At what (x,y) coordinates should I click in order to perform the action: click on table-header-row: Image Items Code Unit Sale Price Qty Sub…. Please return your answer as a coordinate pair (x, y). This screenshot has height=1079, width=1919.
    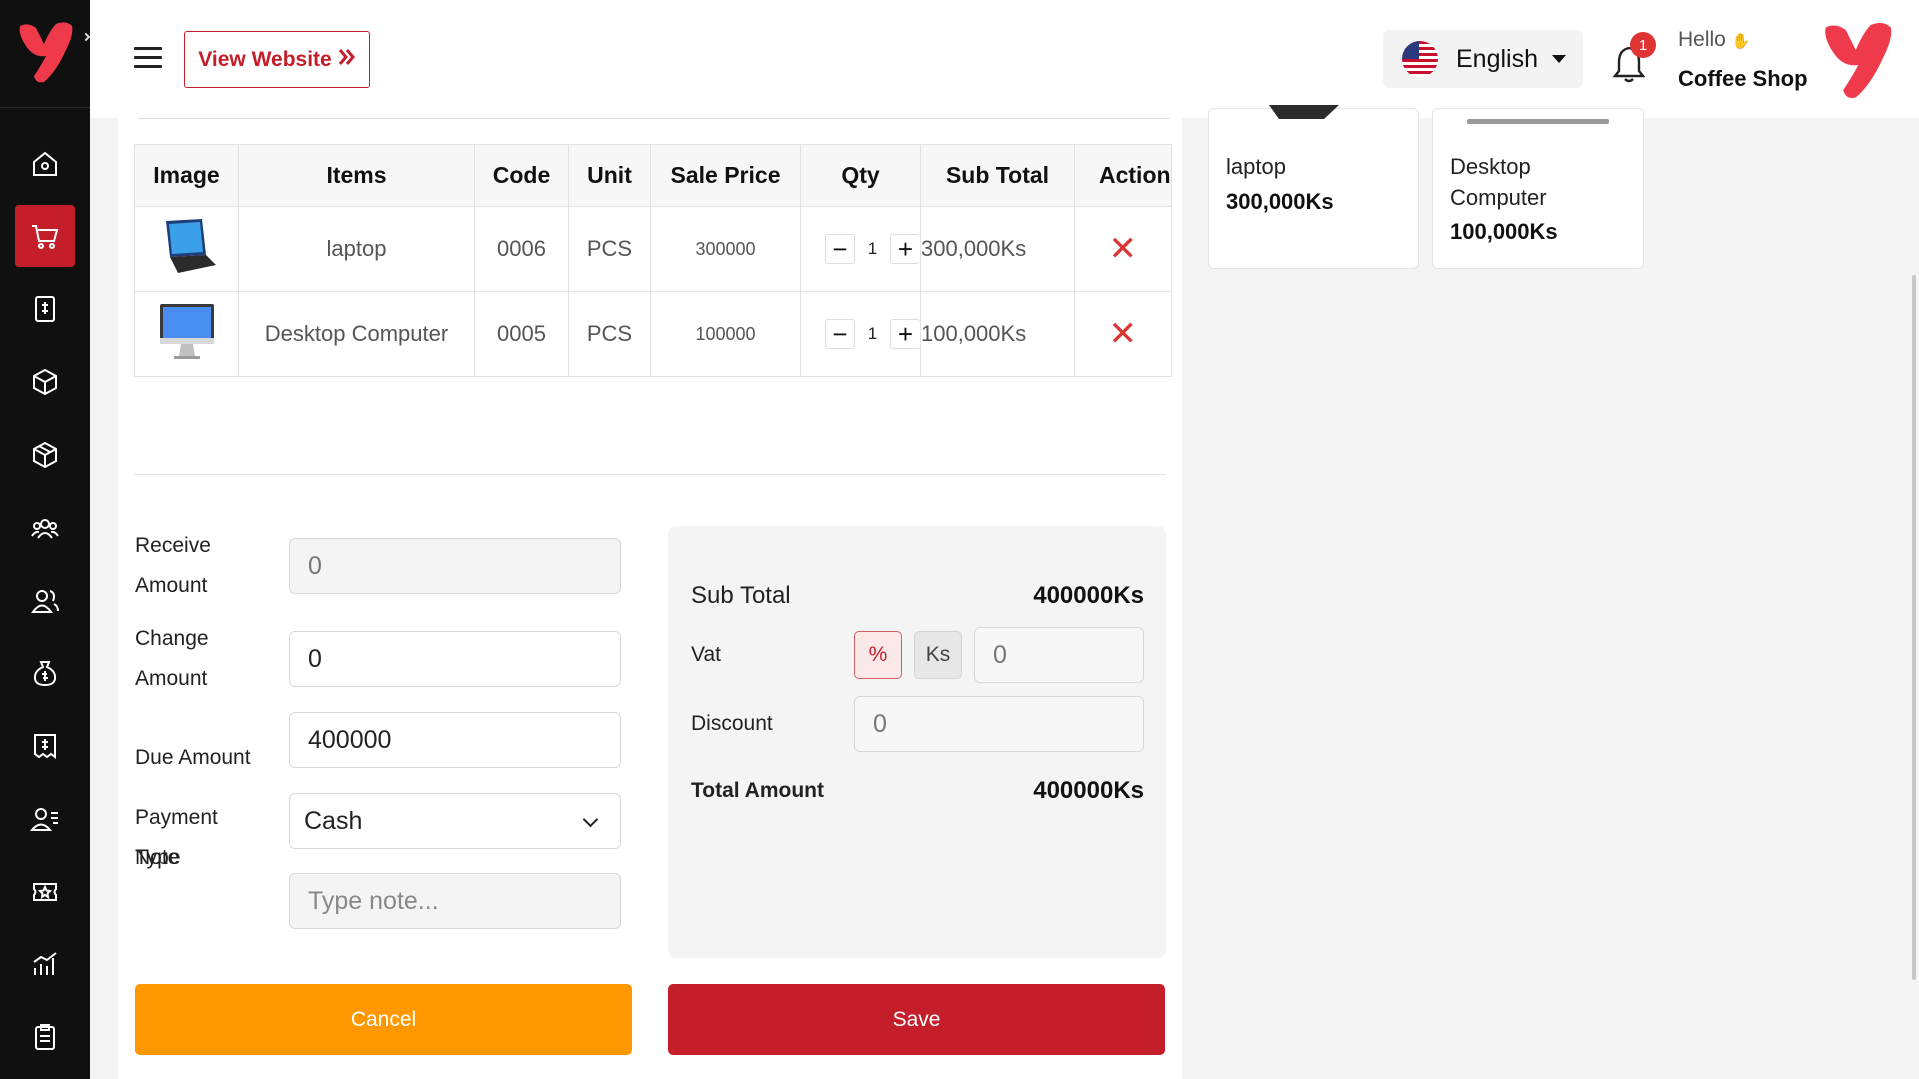
    Looking at the image, I should click on (653, 175).